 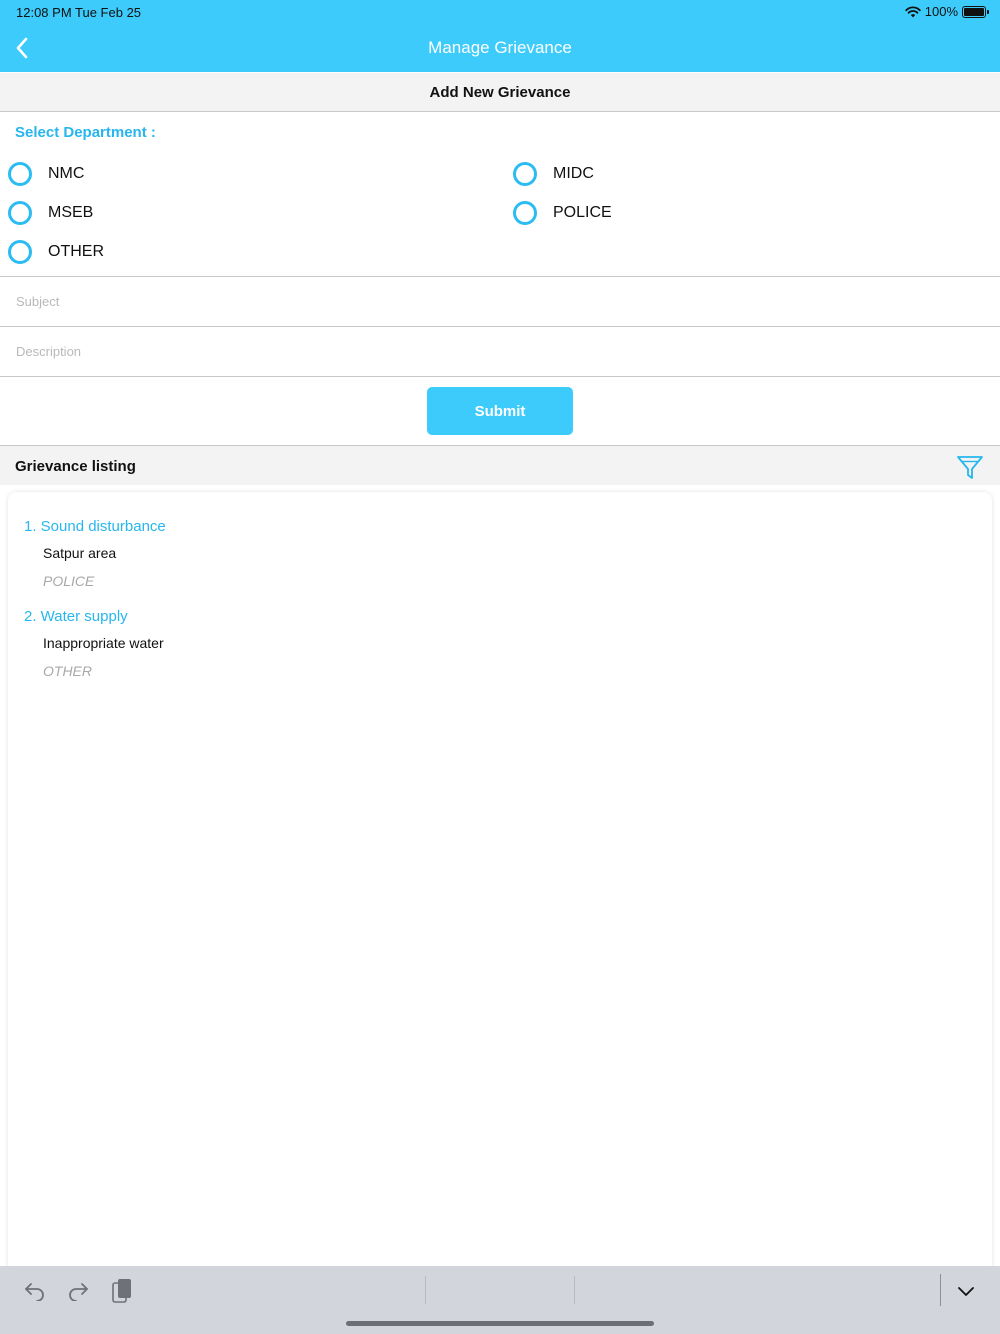 I want to click on description-field, so click(x=500, y=351).